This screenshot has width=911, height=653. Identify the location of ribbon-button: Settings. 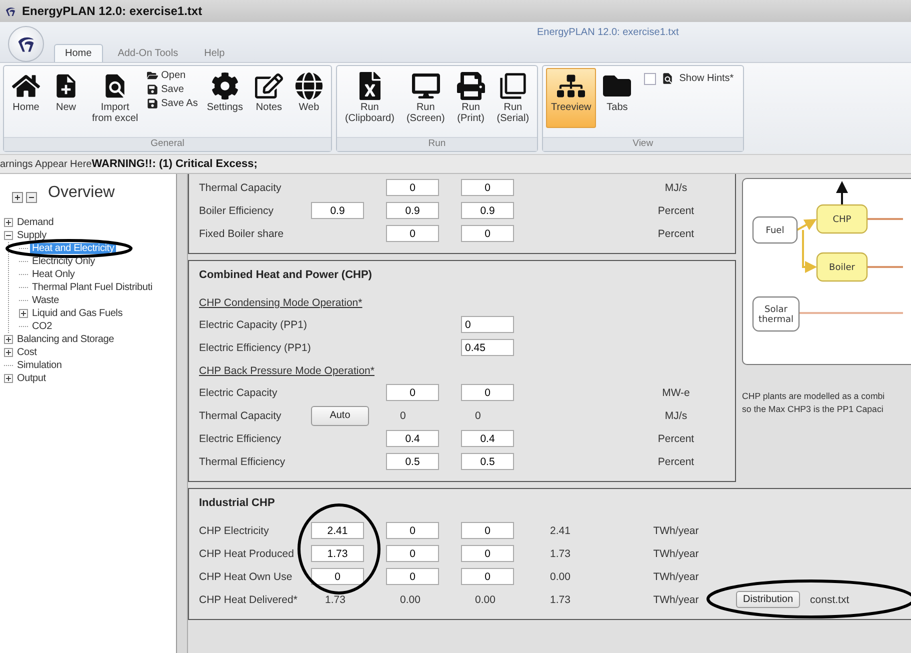
(225, 98).